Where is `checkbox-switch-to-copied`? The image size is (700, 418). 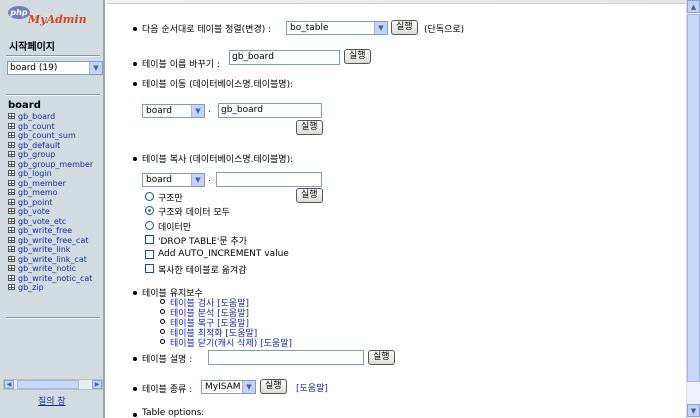 checkbox-switch-to-copied is located at coordinates (149, 268).